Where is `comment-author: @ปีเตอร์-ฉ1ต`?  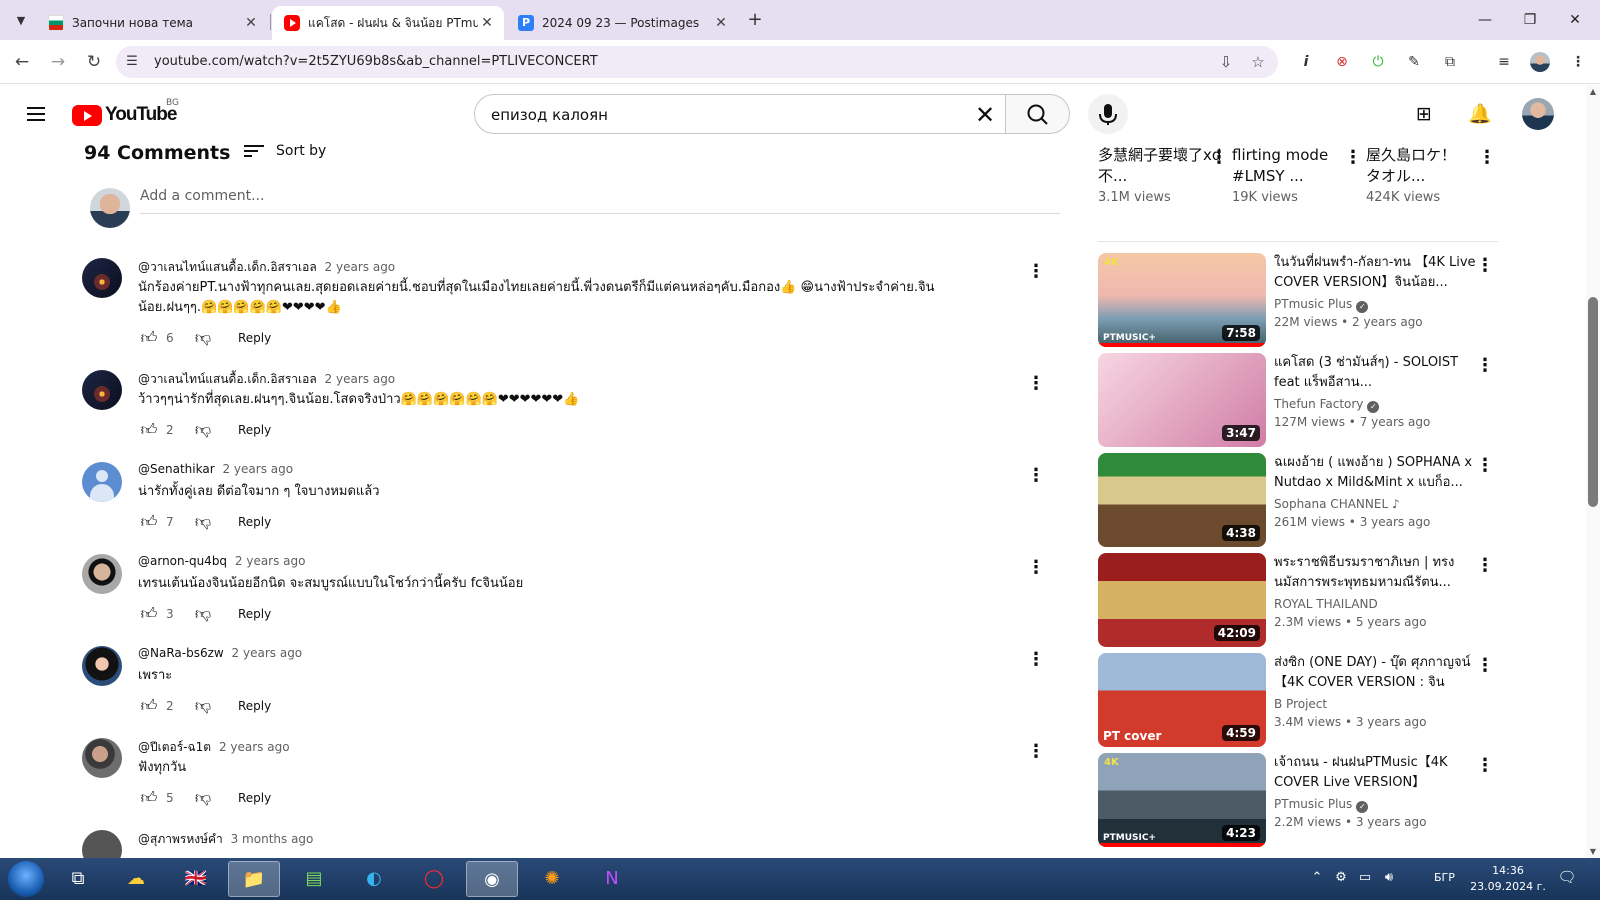 comment-author: @ปีเตอร์-ฉ1ต is located at coordinates (174, 747).